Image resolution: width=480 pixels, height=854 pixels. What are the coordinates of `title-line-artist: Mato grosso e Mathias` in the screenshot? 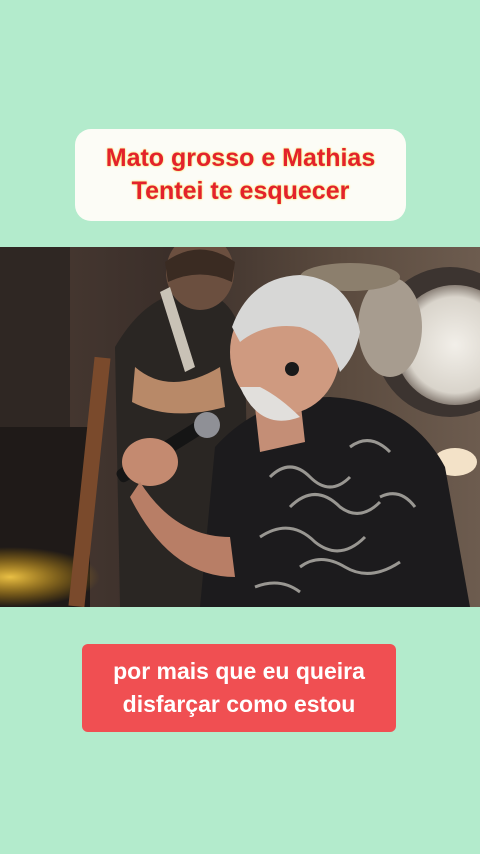 It's located at (240, 158).